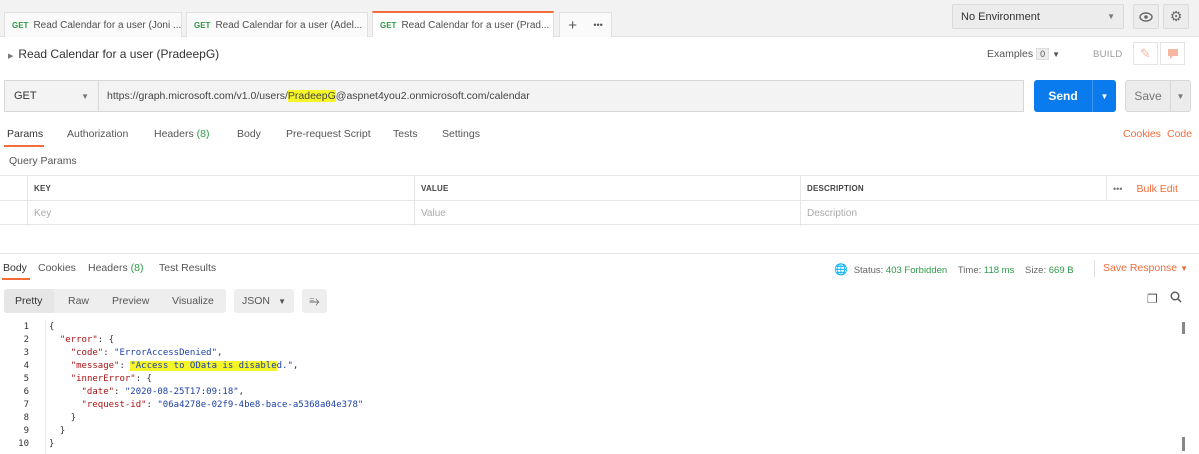 The width and height of the screenshot is (1199, 454). Describe the element at coordinates (597, 25) in the screenshot. I see `tab-more-button: •••` at that location.